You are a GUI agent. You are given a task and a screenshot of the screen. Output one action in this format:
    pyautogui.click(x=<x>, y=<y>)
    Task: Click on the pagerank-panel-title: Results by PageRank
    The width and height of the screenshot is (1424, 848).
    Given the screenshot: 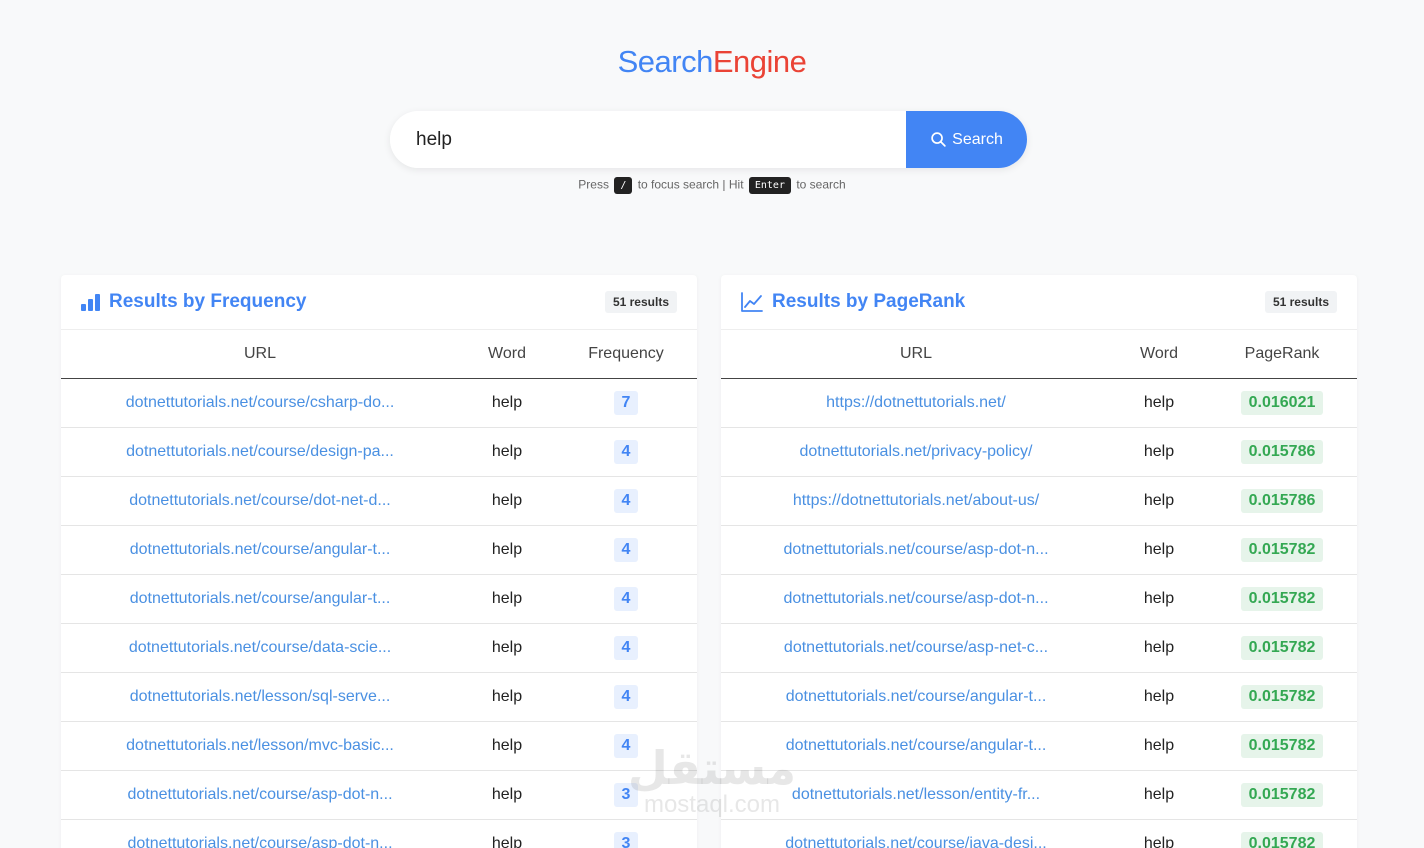 What is the action you would take?
    pyautogui.click(x=853, y=302)
    